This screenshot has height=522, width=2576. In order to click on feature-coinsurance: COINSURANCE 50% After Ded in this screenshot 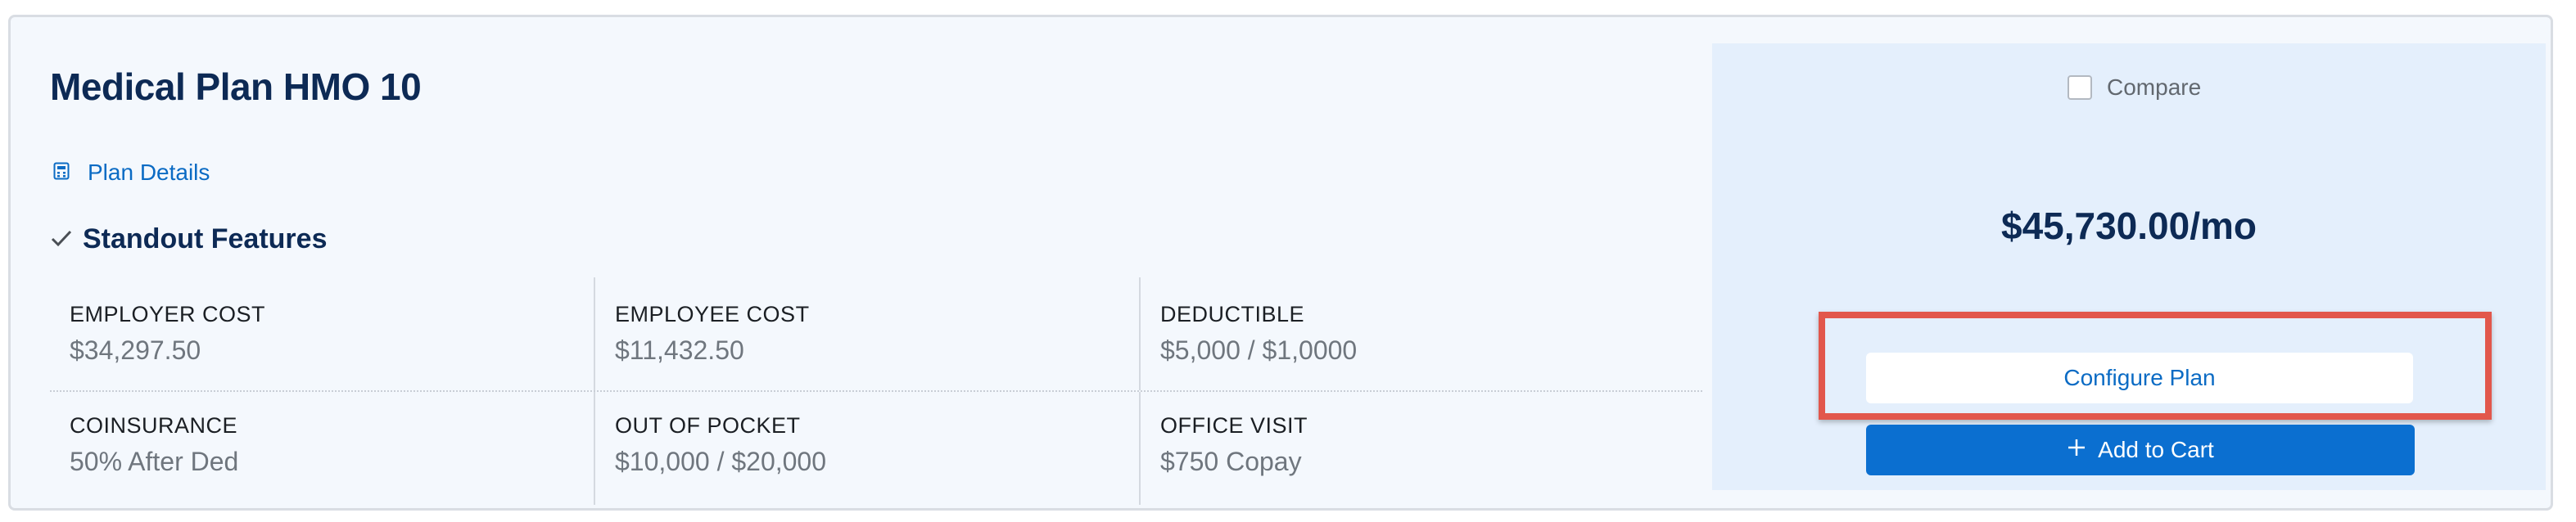, I will do `click(322, 449)`.